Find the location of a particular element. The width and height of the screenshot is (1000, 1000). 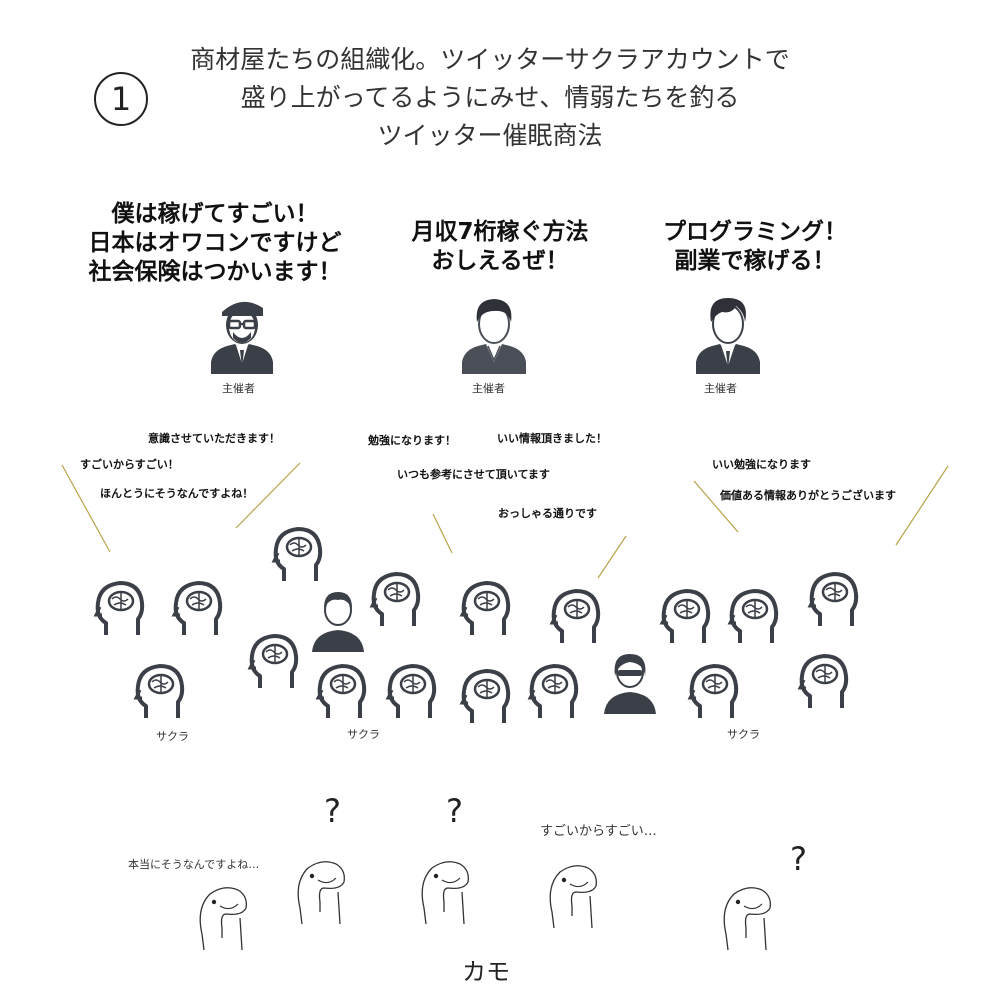

sakura-comment: おっしゃる通りです is located at coordinates (547, 513).